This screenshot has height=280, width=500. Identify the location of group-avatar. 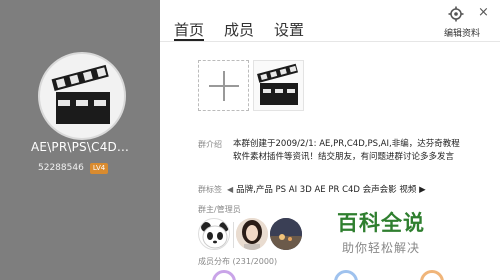
(82, 96).